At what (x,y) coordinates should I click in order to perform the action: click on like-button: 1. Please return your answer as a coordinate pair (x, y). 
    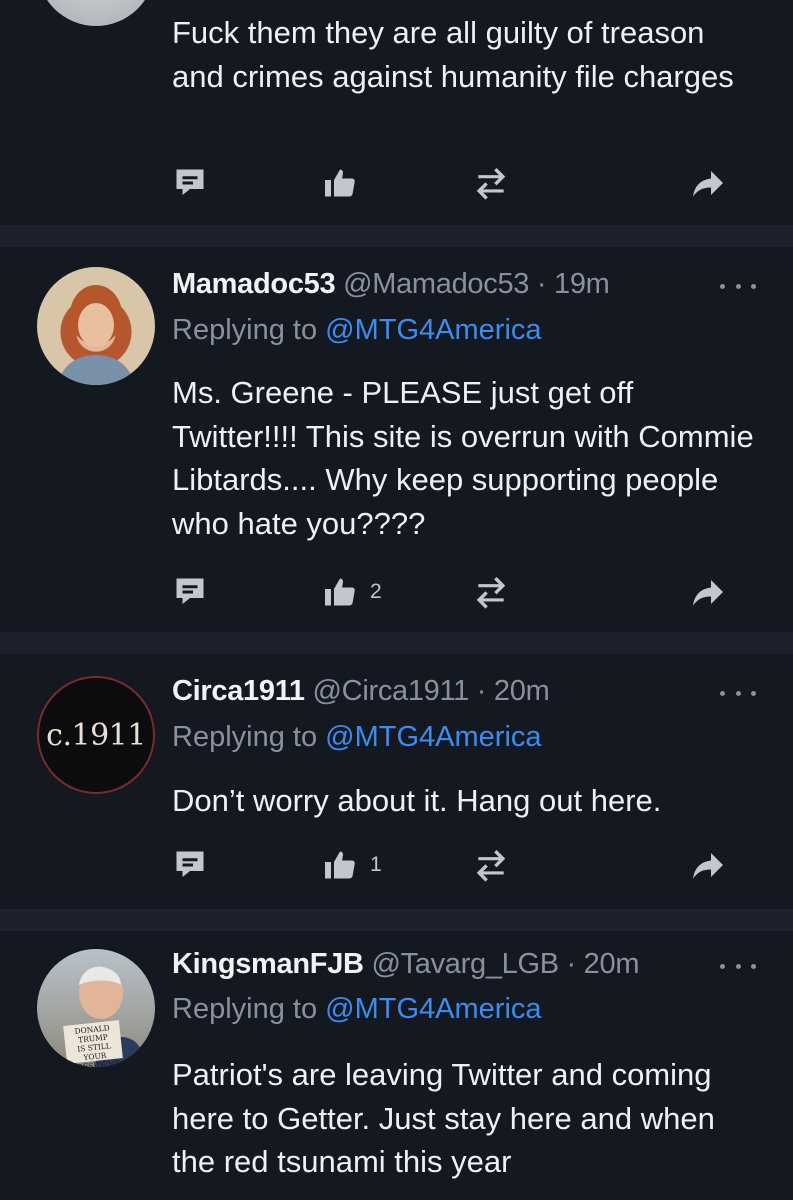
    Looking at the image, I should click on (352, 865).